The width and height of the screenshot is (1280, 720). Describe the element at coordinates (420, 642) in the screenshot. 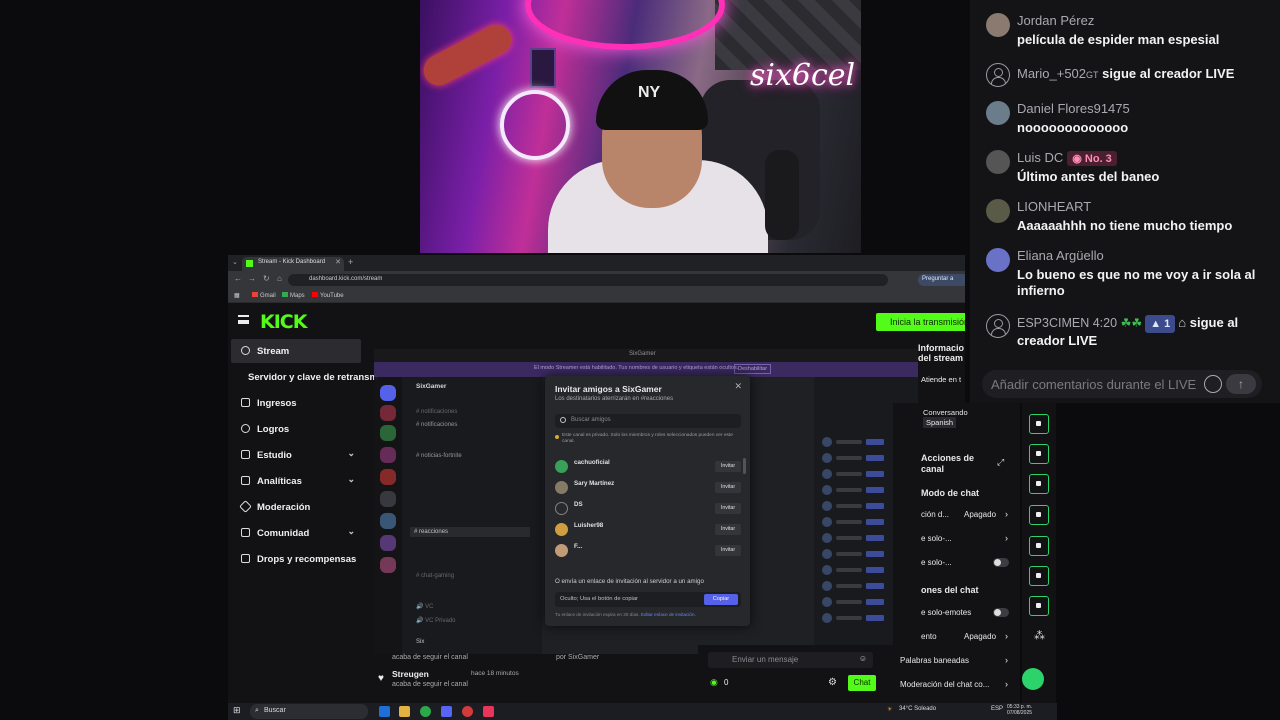

I see `discord-user: Six` at that location.